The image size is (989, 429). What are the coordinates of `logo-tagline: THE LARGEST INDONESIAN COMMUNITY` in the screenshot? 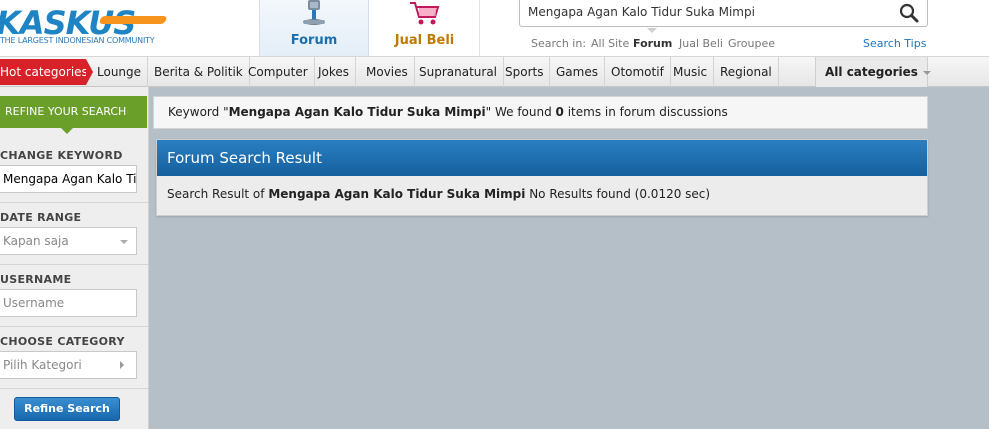 It's located at (77, 40).